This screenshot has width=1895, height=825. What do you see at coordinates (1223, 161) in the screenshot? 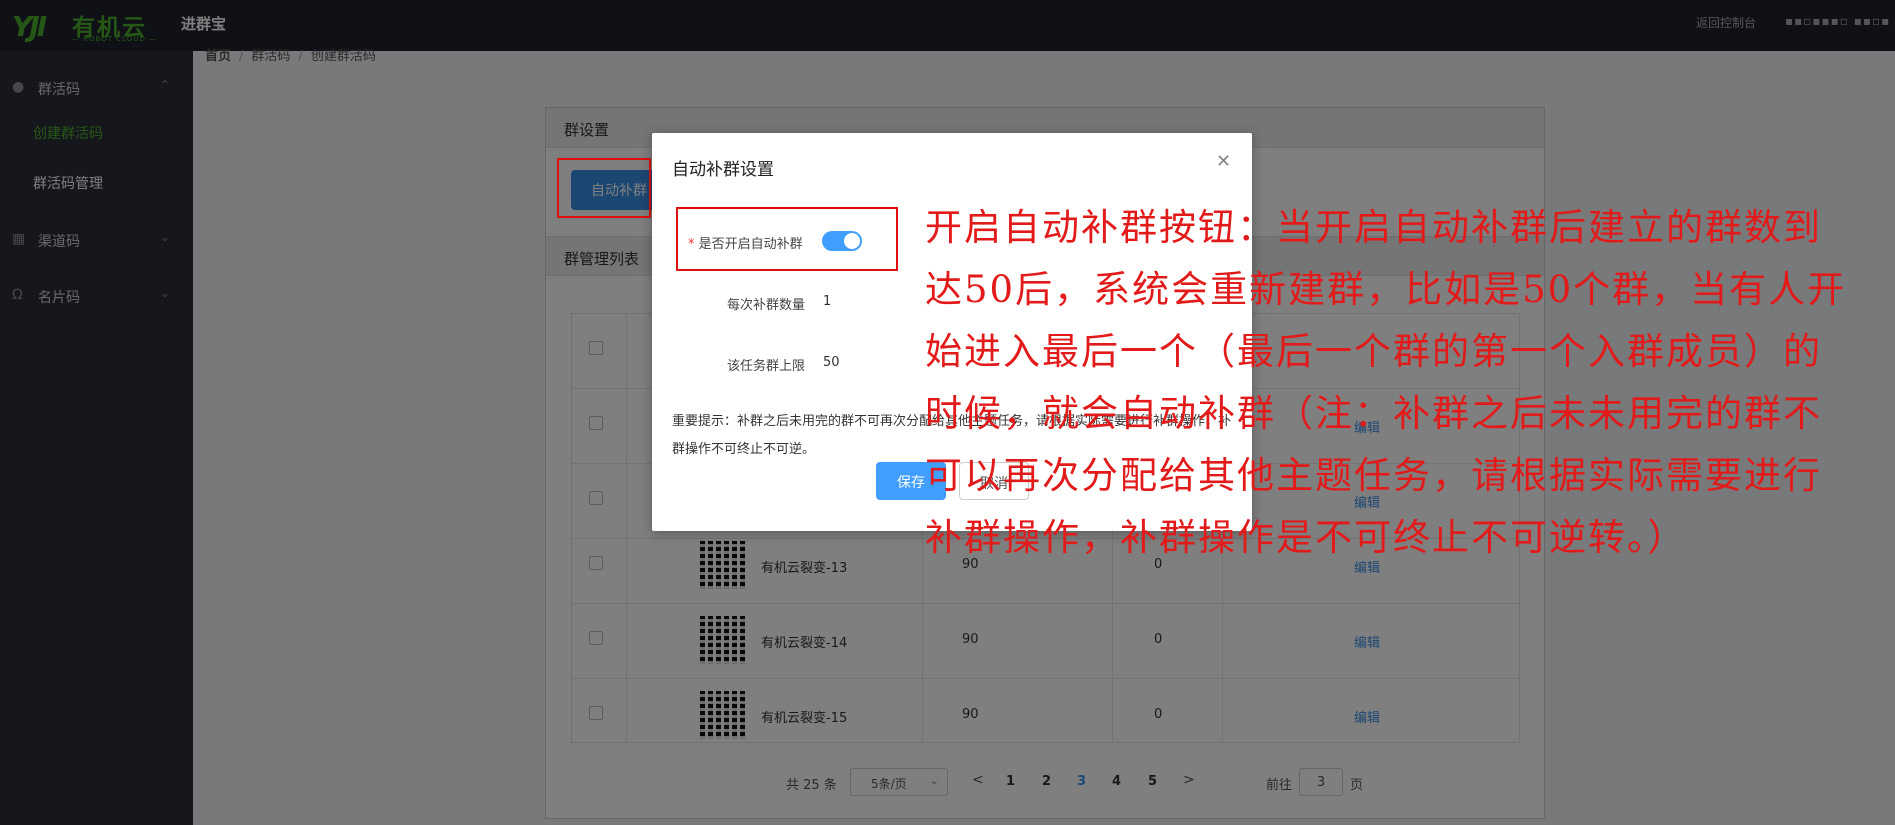
I see `close-icon: ✕` at bounding box center [1223, 161].